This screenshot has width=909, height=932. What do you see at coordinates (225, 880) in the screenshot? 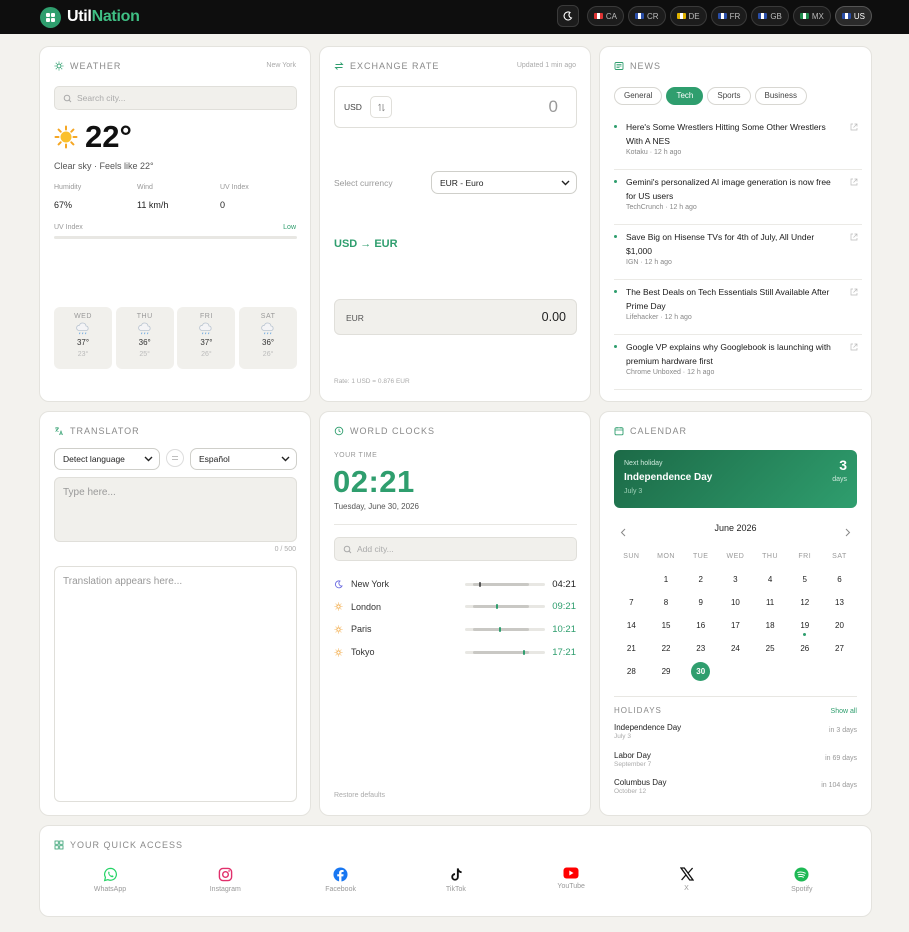
I see `quick-access-instagram: Instagram` at bounding box center [225, 880].